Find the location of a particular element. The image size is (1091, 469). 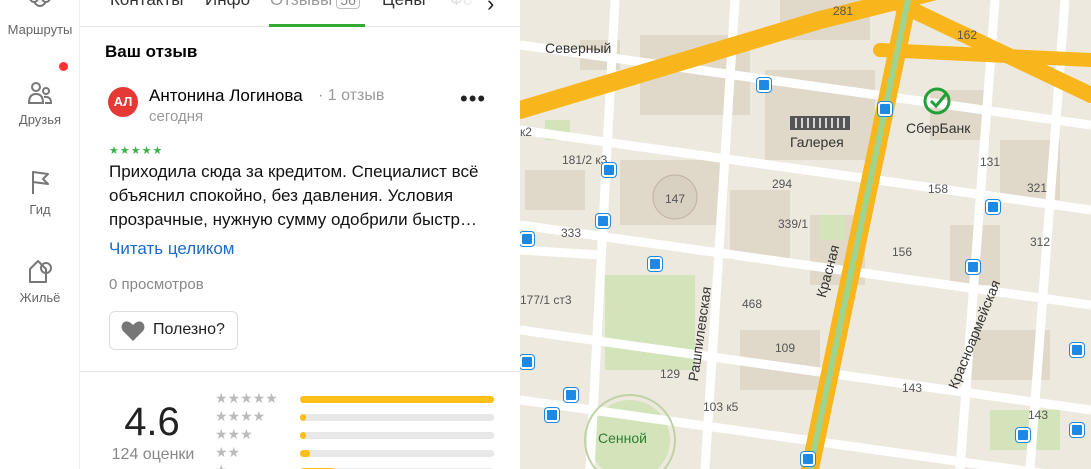

map-label-177: 177/1 ст3 is located at coordinates (546, 300).